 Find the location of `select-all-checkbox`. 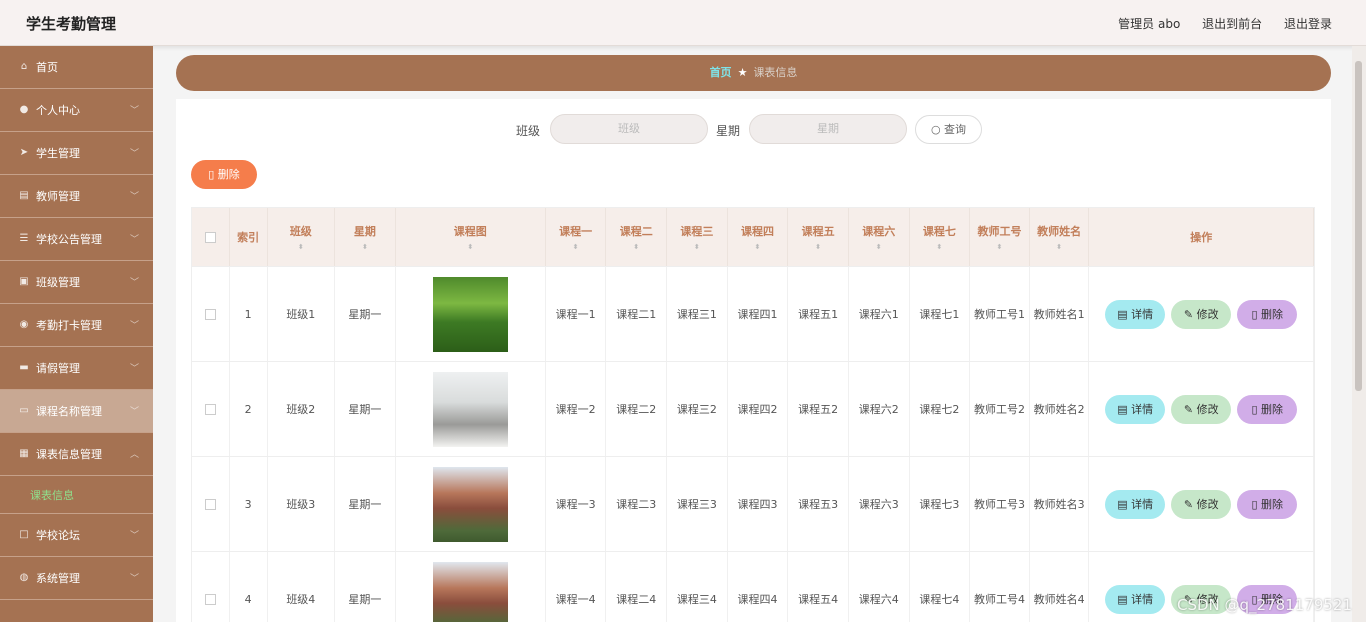

select-all-checkbox is located at coordinates (210, 237).